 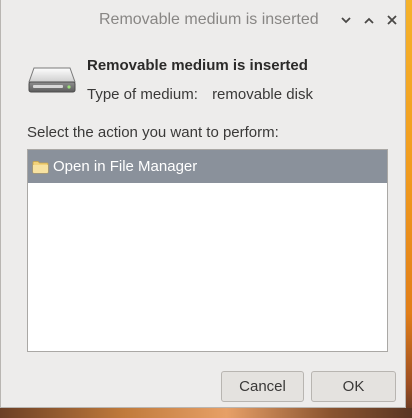 I want to click on medium-type-row: Type of medium: removable disk, so click(x=200, y=94).